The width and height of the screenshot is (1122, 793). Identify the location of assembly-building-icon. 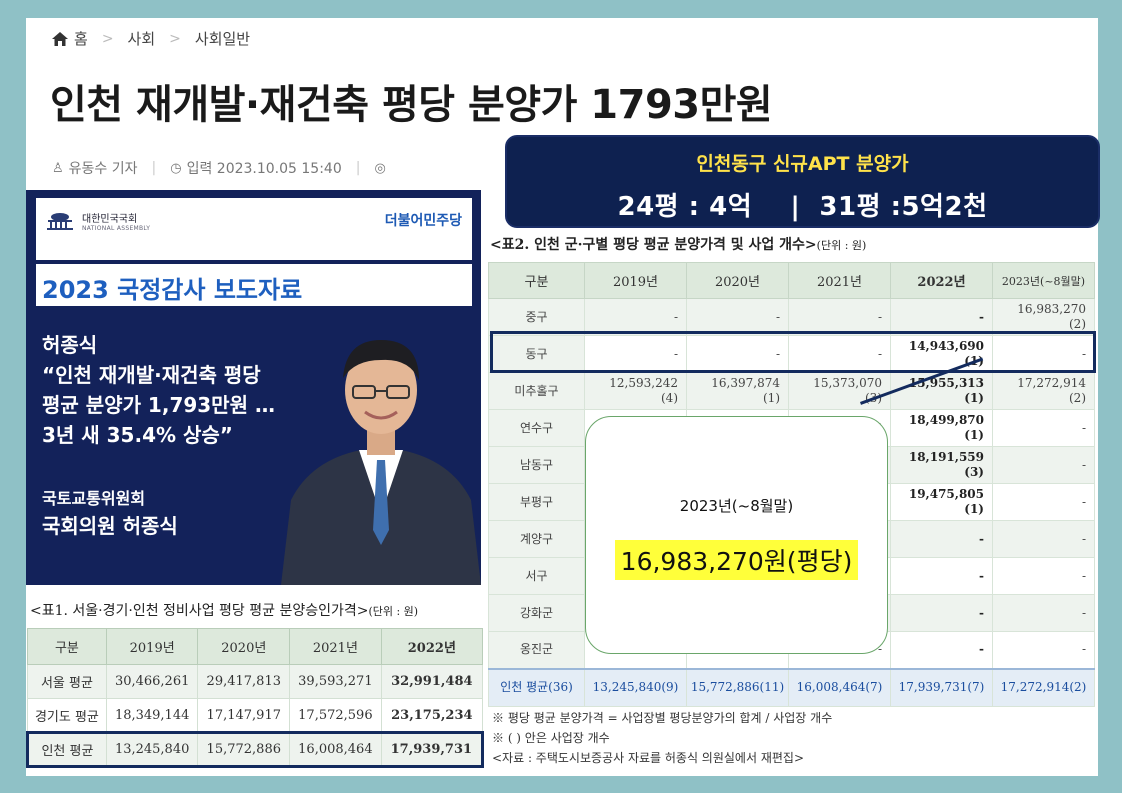
(60, 221).